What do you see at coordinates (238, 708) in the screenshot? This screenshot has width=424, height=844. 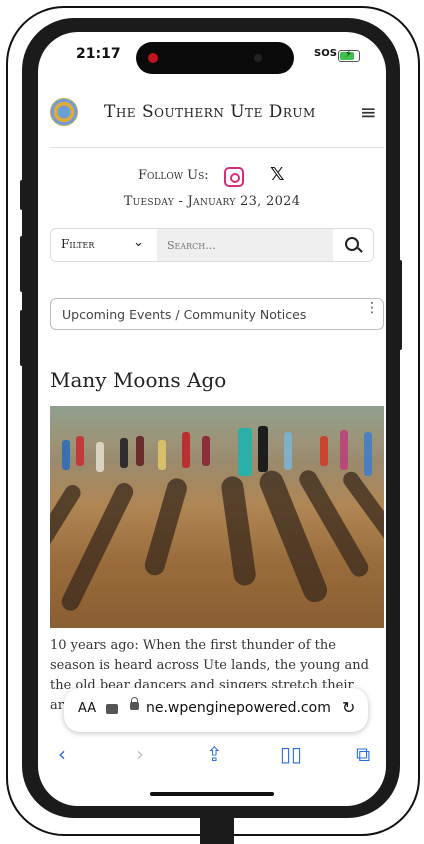 I see `url-text: ne.wpenginepowered.com` at bounding box center [238, 708].